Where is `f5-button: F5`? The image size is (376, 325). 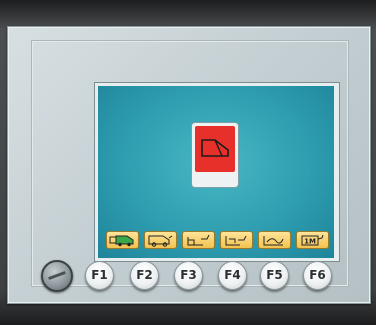
f5-button: F5 is located at coordinates (274, 275).